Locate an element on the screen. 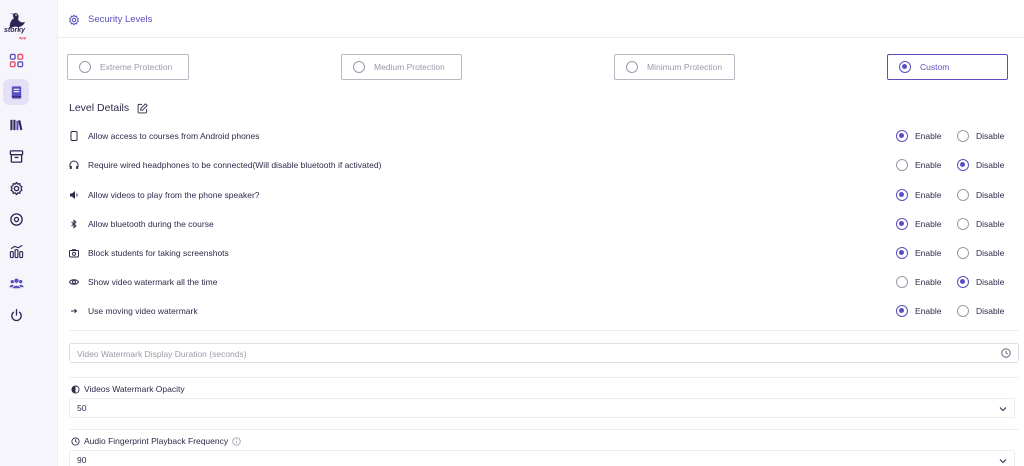  bluetooth-icon is located at coordinates (74, 224).